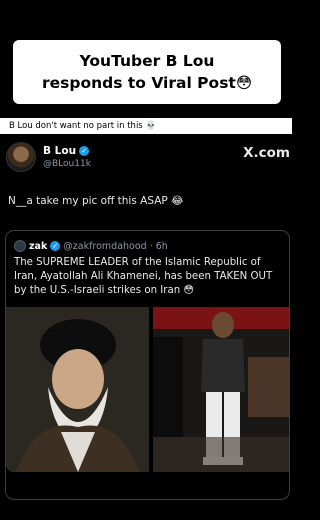 Image resolution: width=320 pixels, height=520 pixels. What do you see at coordinates (266, 153) in the screenshot?
I see `x-logo: X.com` at bounding box center [266, 153].